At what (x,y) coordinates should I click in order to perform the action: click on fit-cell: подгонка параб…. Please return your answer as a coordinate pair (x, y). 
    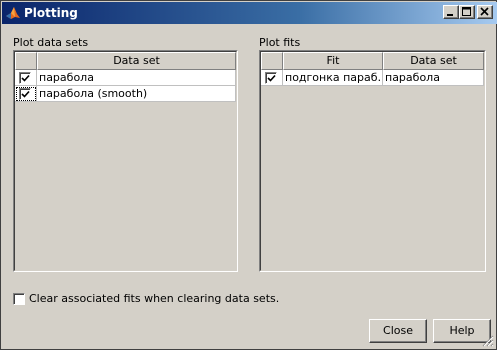
    Looking at the image, I should click on (333, 78).